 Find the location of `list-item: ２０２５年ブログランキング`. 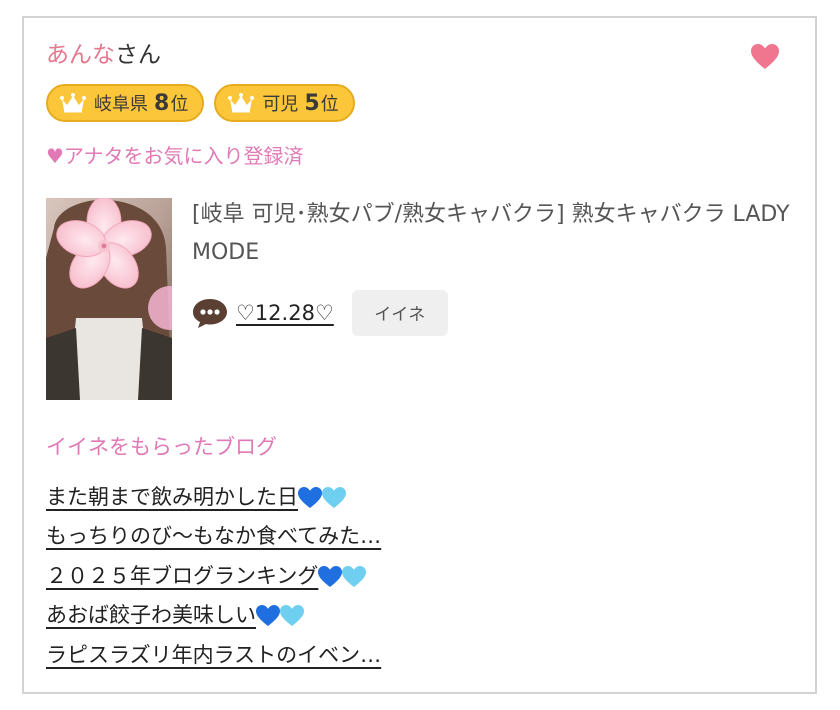

list-item: ２０２５年ブログランキング is located at coordinates (213, 575).